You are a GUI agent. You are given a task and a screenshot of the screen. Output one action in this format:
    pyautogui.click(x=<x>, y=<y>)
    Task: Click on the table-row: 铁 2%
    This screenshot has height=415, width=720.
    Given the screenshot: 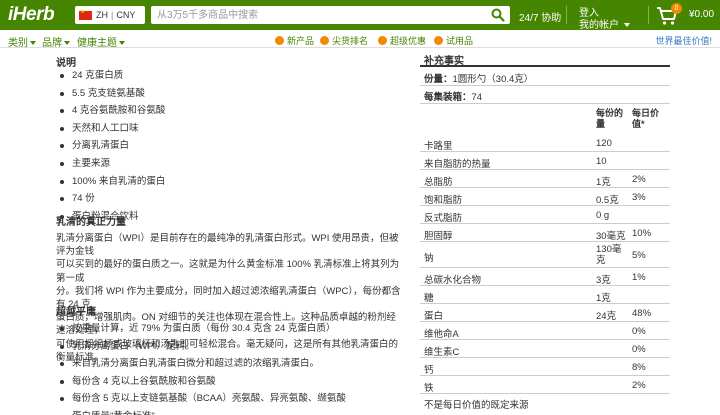 What is the action you would take?
    pyautogui.click(x=545, y=385)
    